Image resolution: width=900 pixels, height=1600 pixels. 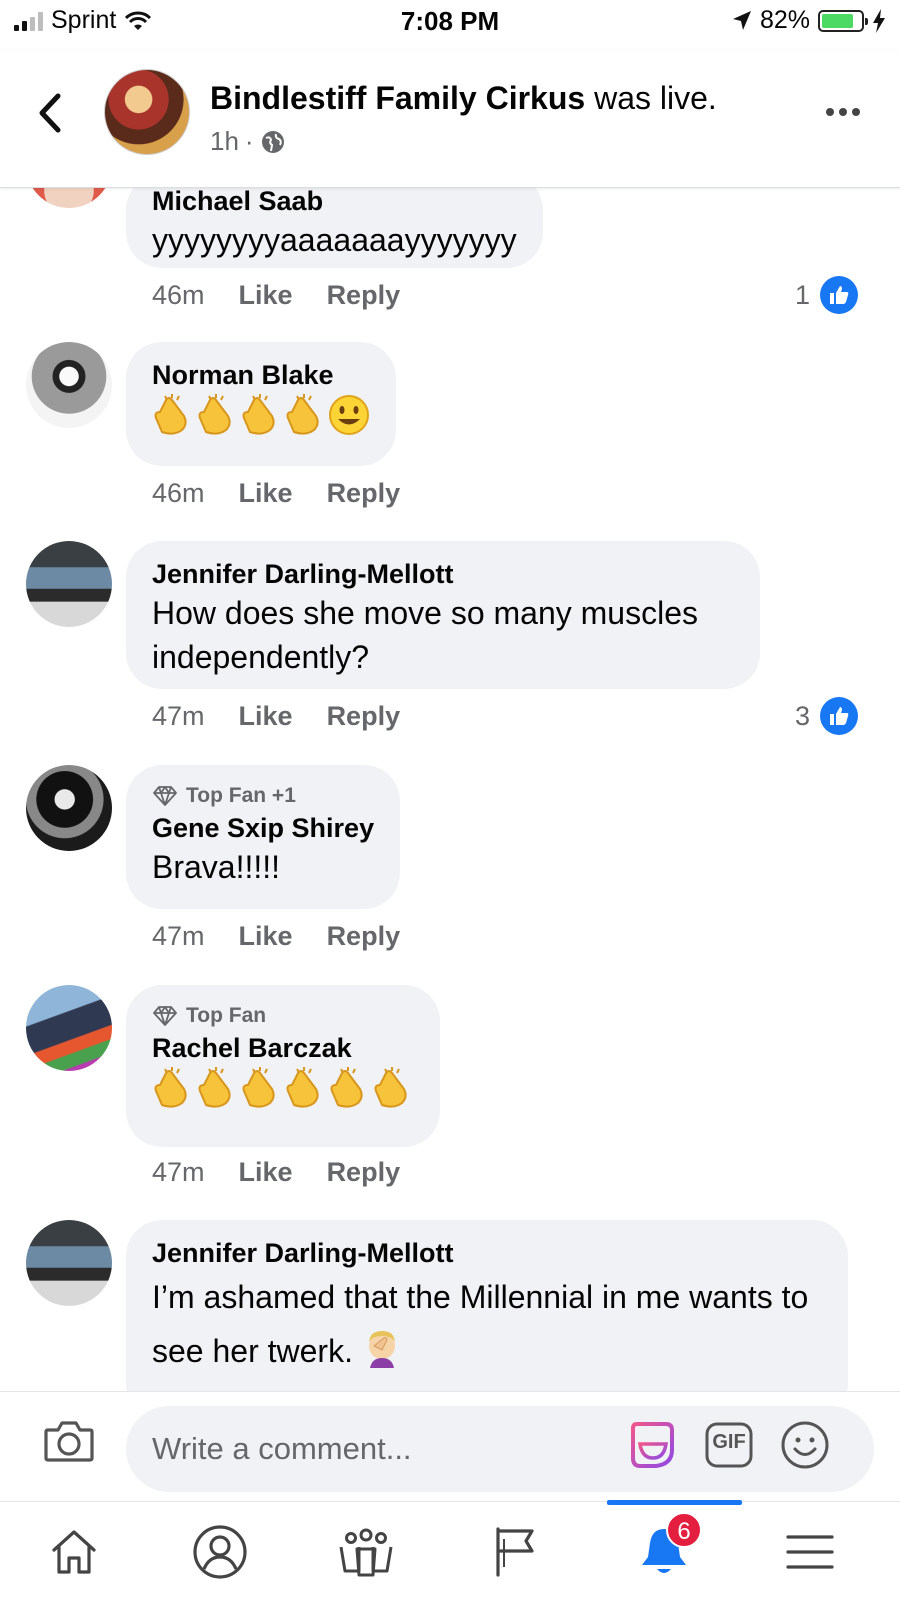 I want to click on notification-count-badge: 6, so click(x=684, y=1530).